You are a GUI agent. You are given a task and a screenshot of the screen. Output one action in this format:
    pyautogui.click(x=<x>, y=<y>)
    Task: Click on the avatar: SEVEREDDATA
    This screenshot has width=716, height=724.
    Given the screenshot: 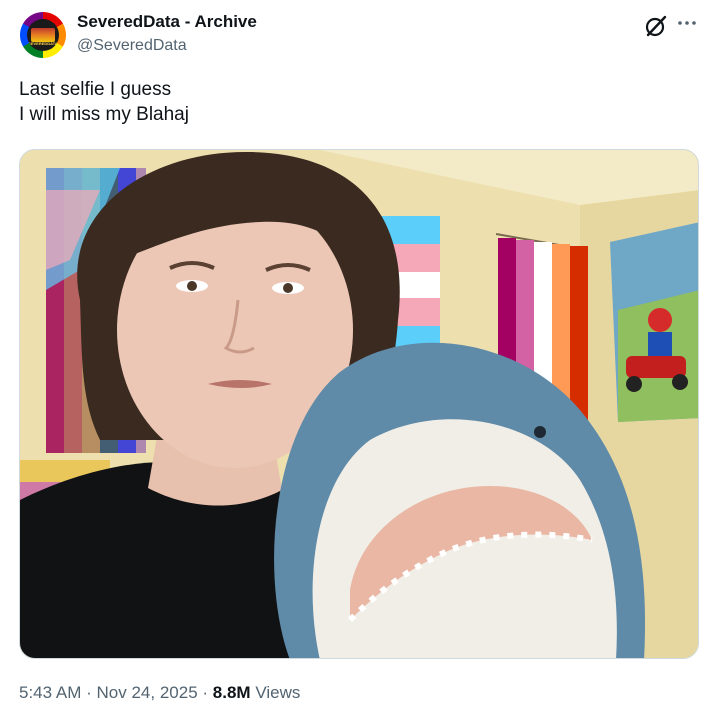 What is the action you would take?
    pyautogui.click(x=43, y=35)
    